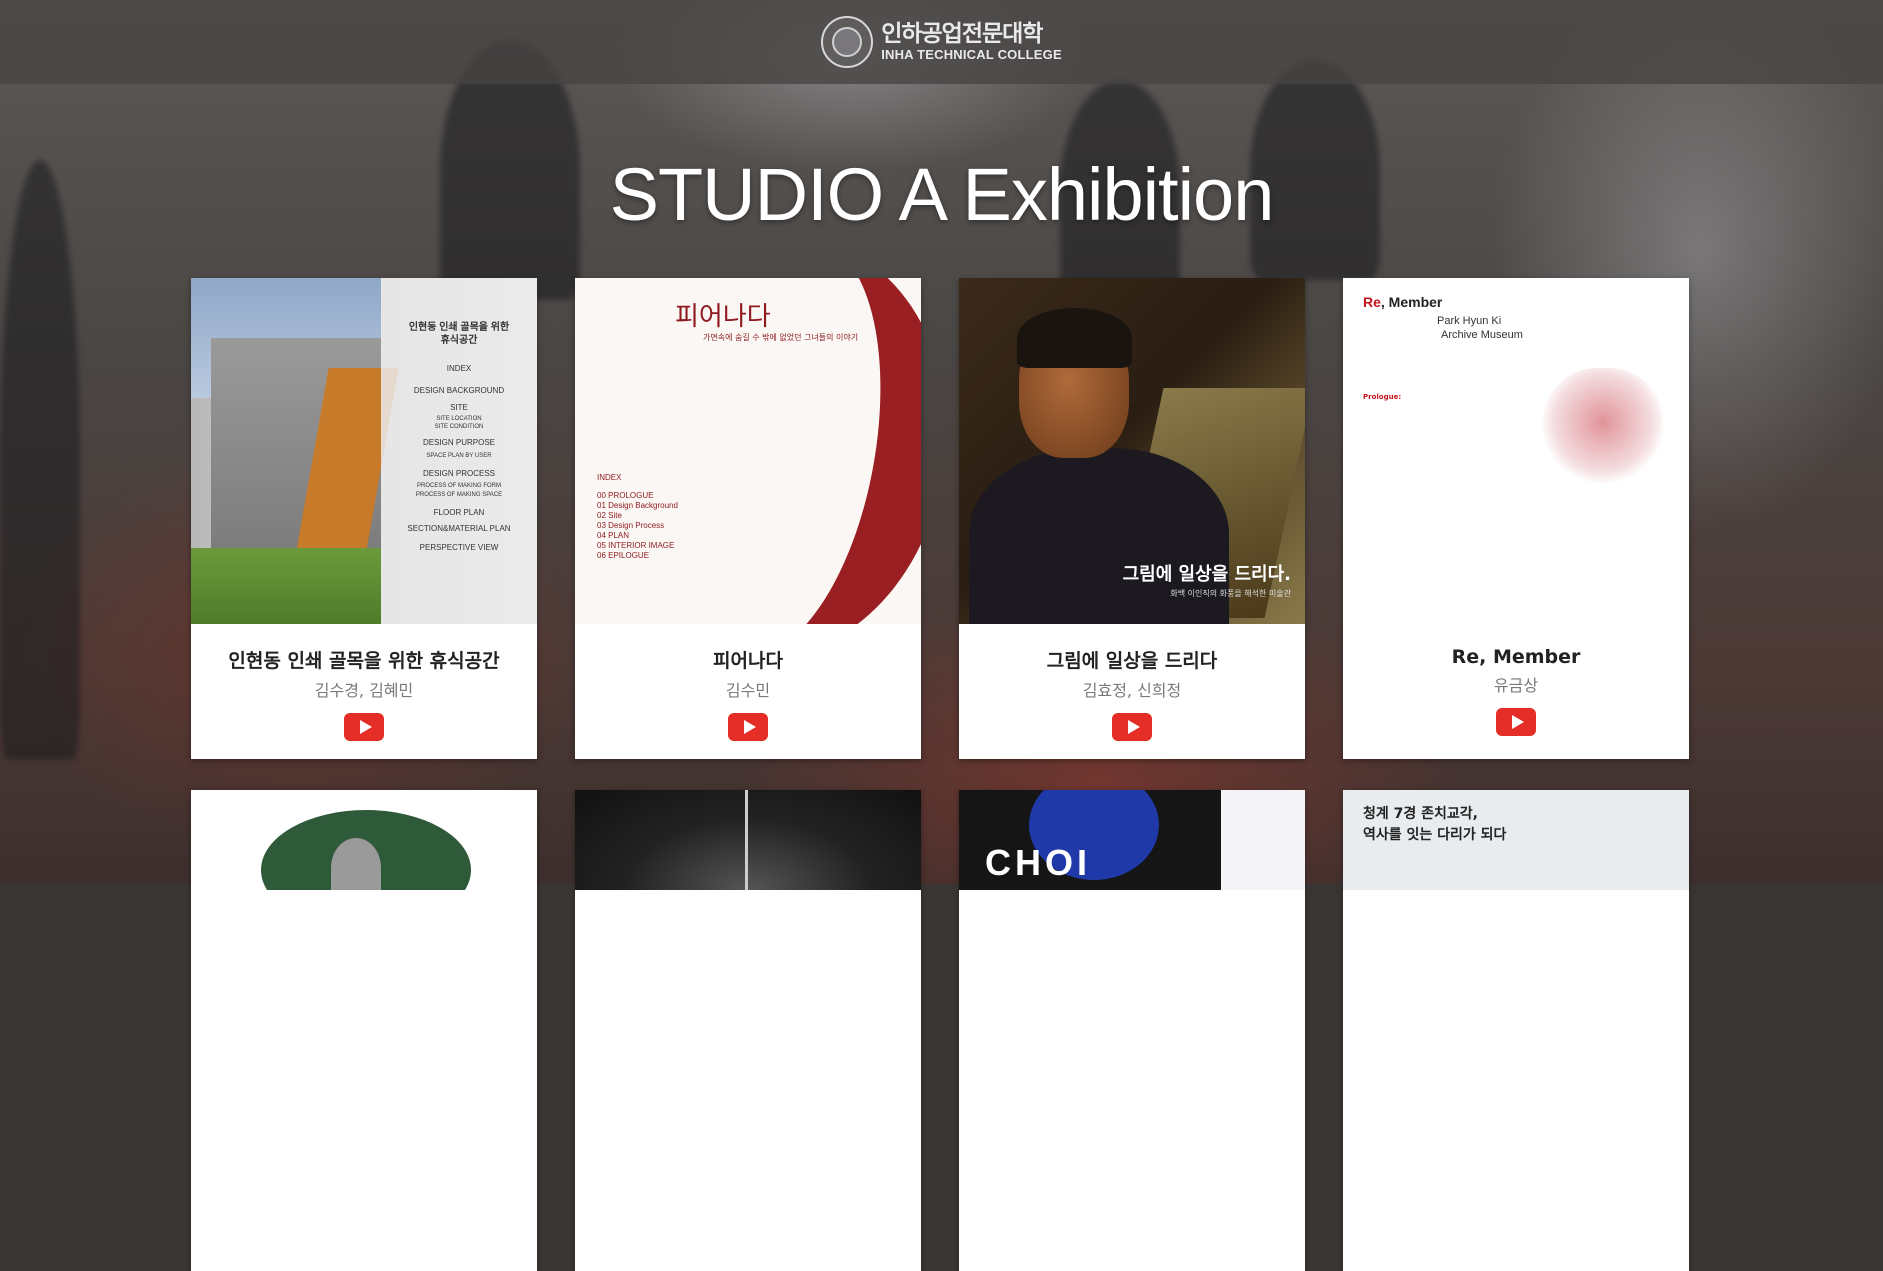 The image size is (1883, 1271). Describe the element at coordinates (458, 473) in the screenshot. I see `thumb-text: DESIGN PROCESS` at that location.